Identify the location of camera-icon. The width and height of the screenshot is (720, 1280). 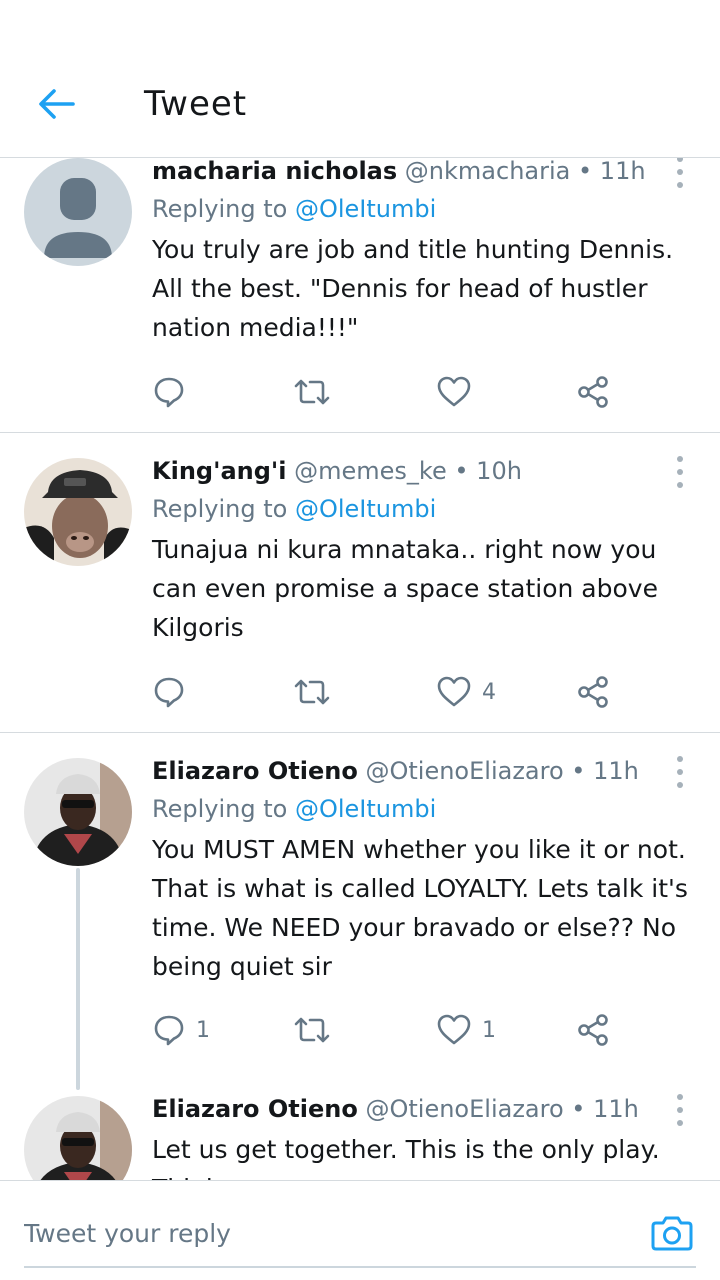
(672, 1233).